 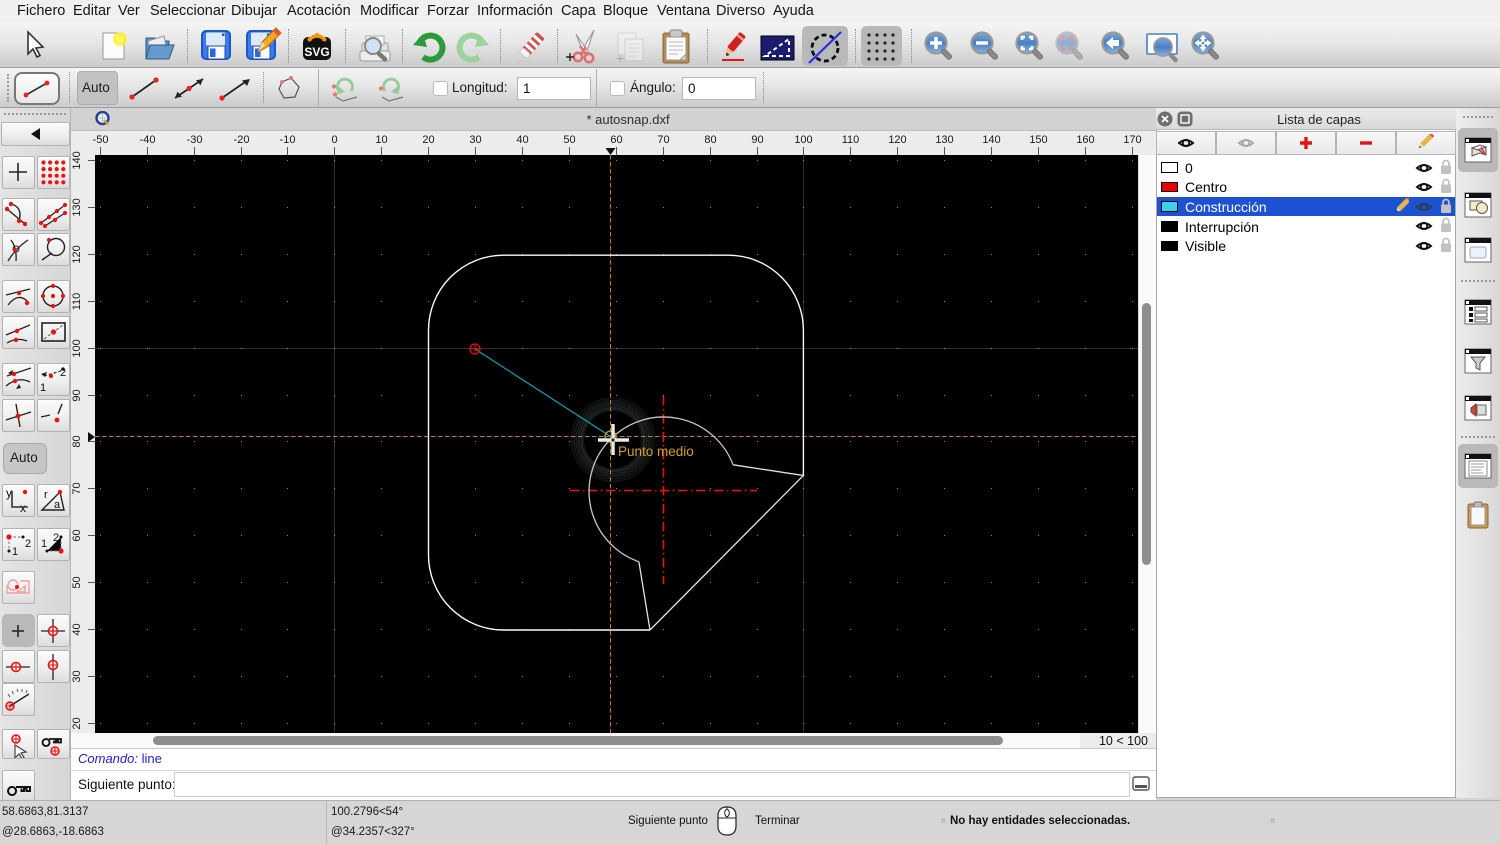 I want to click on svg-text: 170, so click(x=1132, y=140).